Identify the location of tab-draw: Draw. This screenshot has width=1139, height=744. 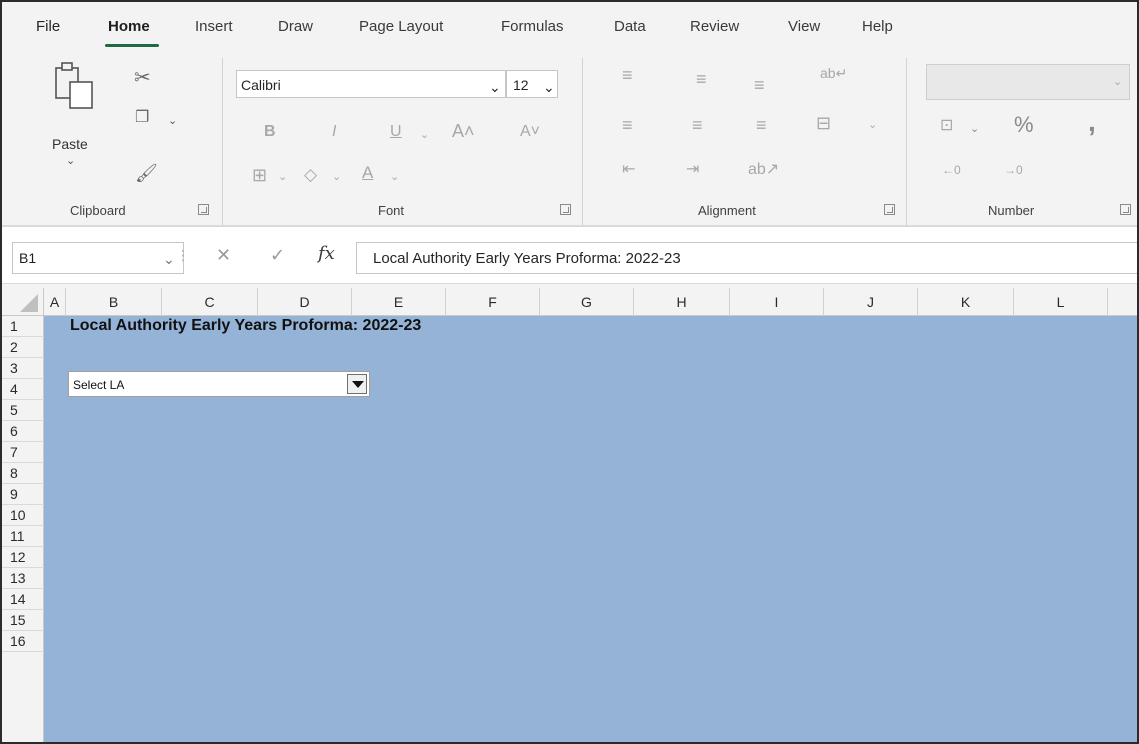
(295, 26).